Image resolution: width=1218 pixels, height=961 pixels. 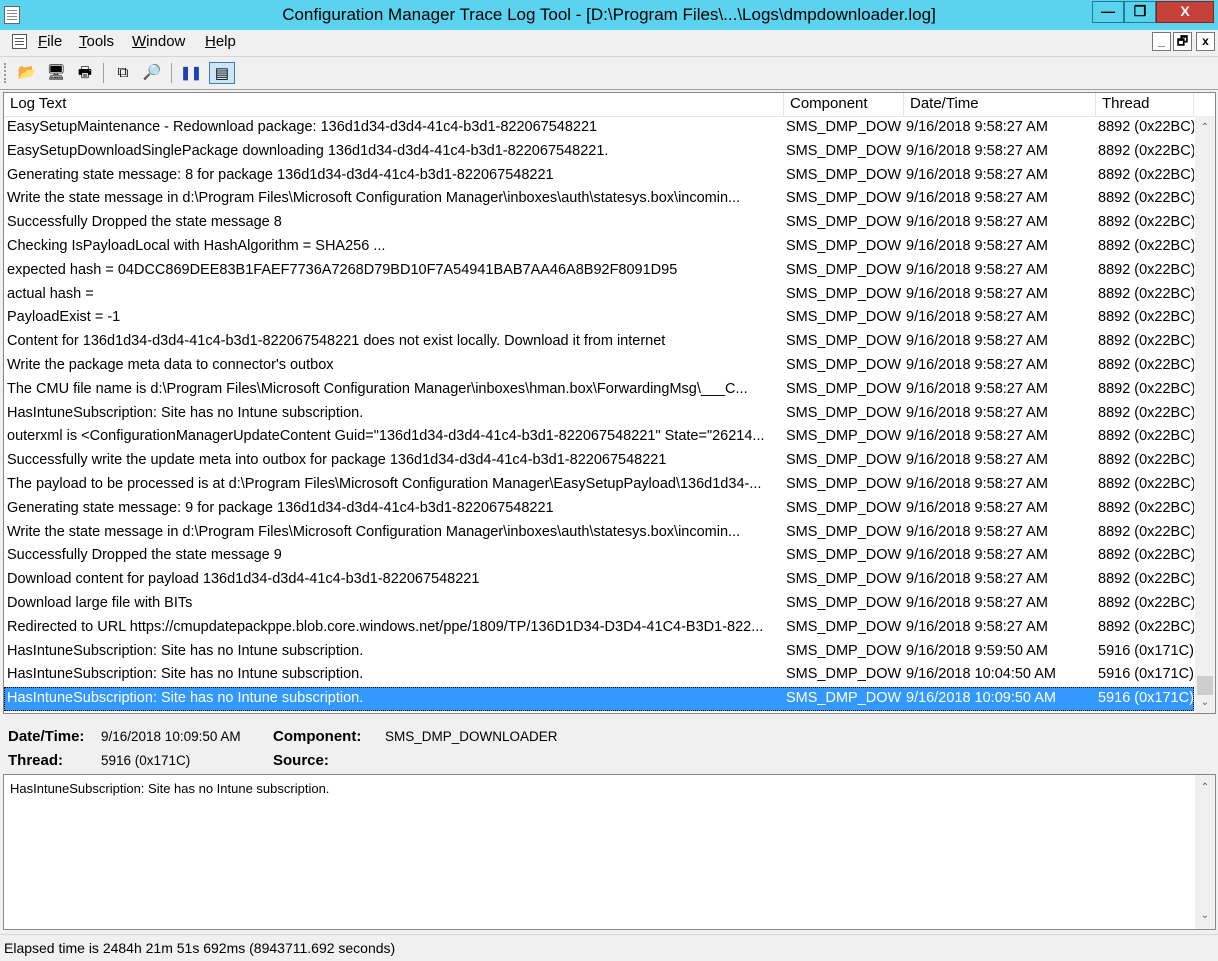 I want to click on toolbar-separator, so click(x=171, y=73).